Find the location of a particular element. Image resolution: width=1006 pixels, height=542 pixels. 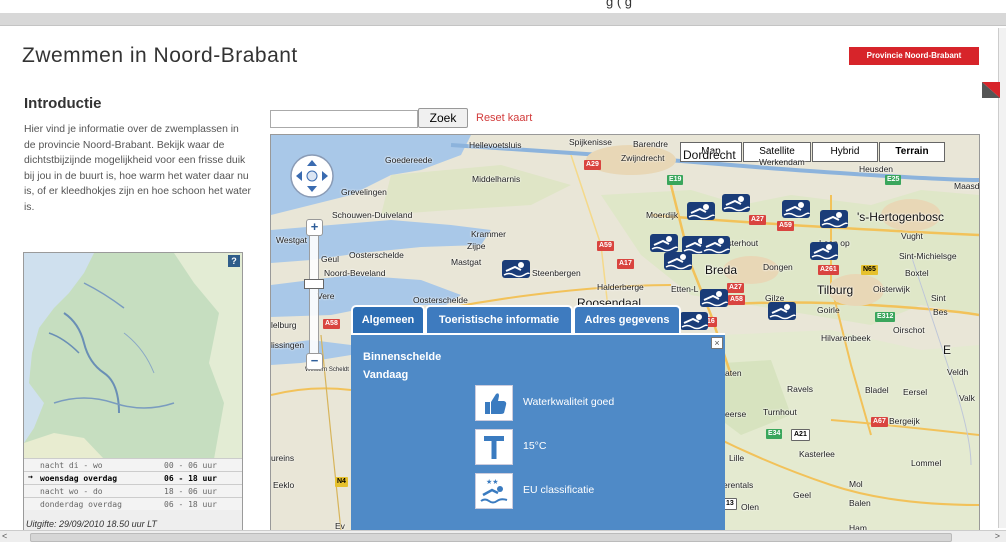

scroll-left-icon: < is located at coordinates (4, 536).